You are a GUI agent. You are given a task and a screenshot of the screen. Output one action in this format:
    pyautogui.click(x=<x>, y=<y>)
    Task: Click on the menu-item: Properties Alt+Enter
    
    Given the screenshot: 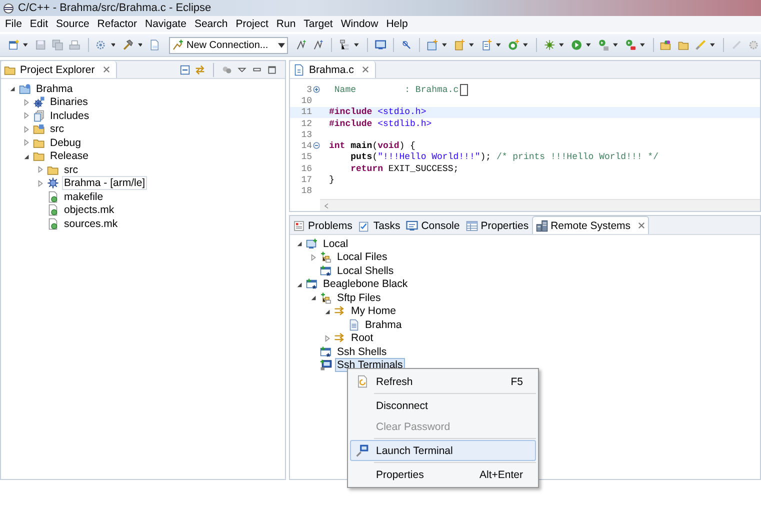 What is the action you would take?
    pyautogui.click(x=443, y=474)
    